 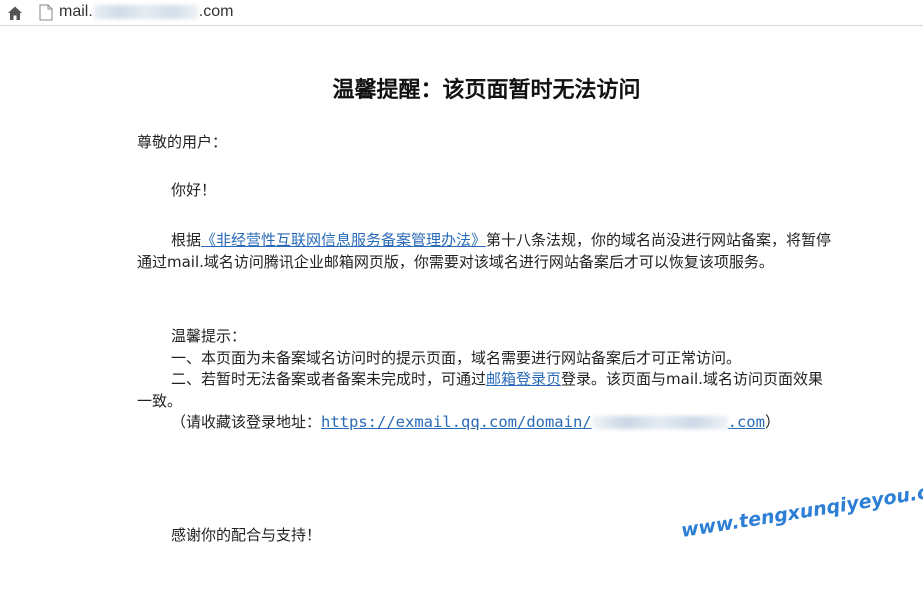 I want to click on tips-heading: 温馨提示：, so click(x=209, y=336).